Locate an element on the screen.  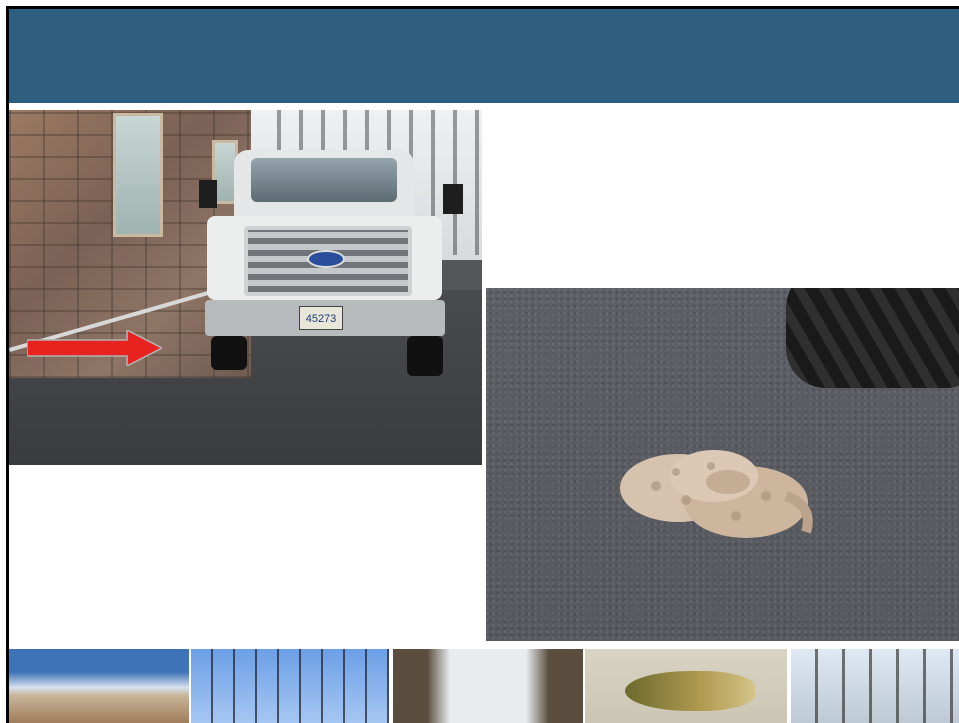
truck-windshield is located at coordinates (324, 180).